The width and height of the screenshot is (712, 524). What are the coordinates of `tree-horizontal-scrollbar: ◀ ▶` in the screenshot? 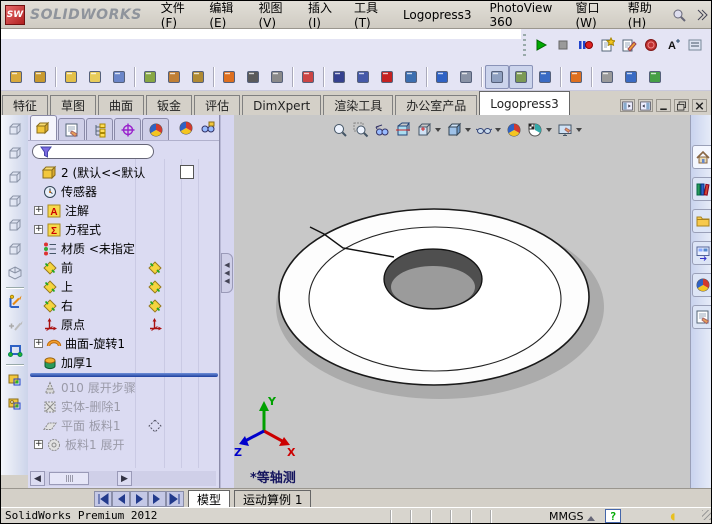 It's located at (123, 478).